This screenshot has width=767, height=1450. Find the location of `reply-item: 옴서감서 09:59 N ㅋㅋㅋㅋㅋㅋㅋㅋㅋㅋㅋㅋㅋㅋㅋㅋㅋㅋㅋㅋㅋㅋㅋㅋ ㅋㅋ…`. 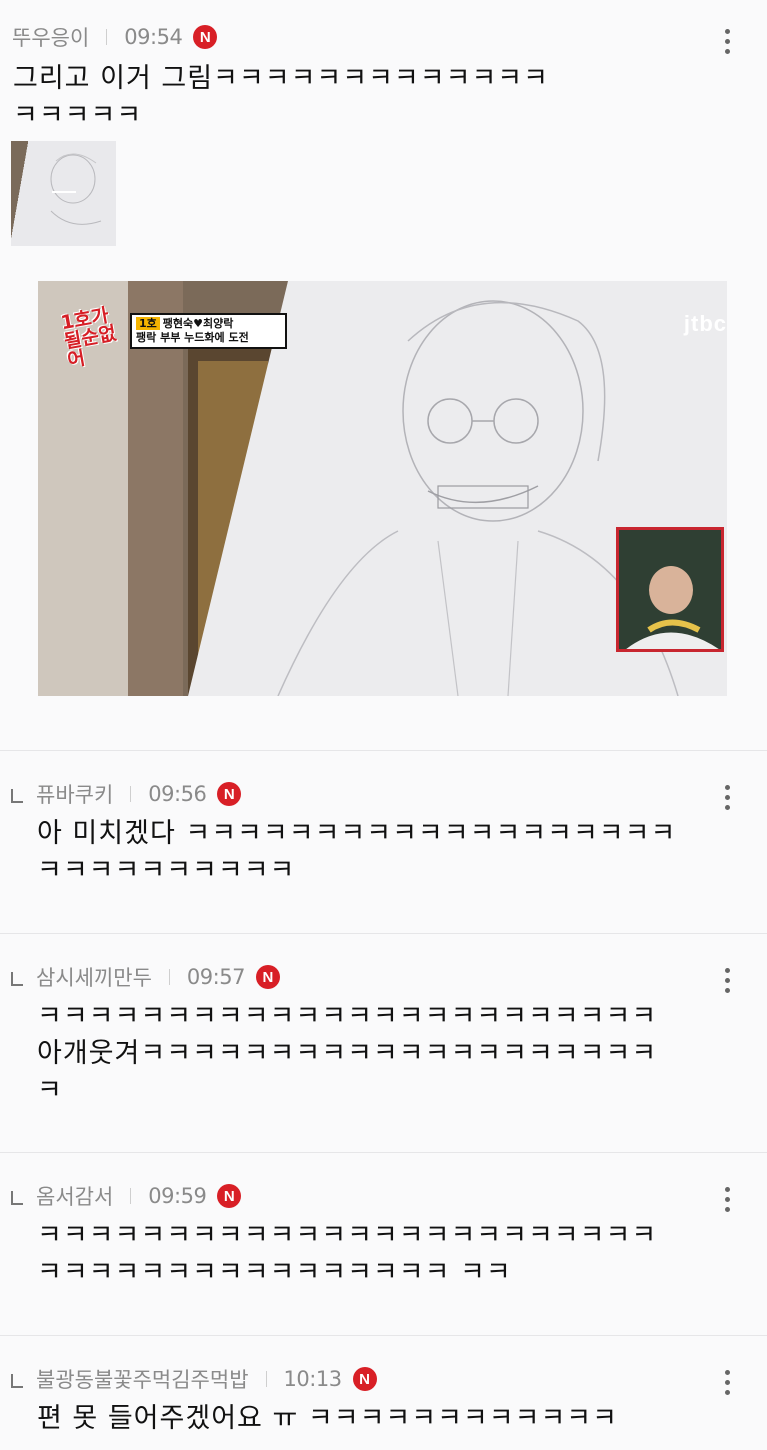

reply-item: 옴서감서 09:59 N ㅋㅋㅋㅋㅋㅋㅋㅋㅋㅋㅋㅋㅋㅋㅋㅋㅋㅋㅋㅋㅋㅋㅋㅋ ㅋㅋ… is located at coordinates (383, 1244).